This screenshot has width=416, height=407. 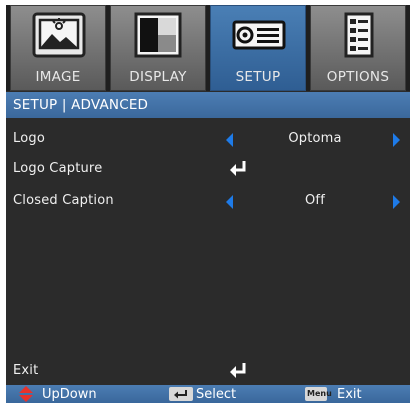 I want to click on tab-image: IMAGE, so click(x=58, y=48).